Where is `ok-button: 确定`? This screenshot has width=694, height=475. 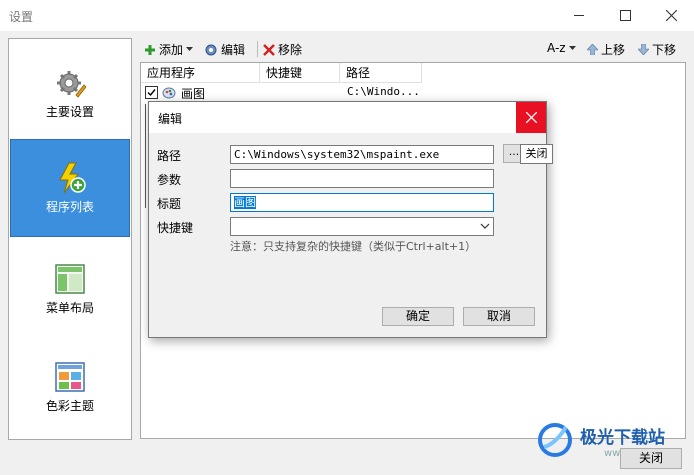
ok-button: 确定 is located at coordinates (418, 316).